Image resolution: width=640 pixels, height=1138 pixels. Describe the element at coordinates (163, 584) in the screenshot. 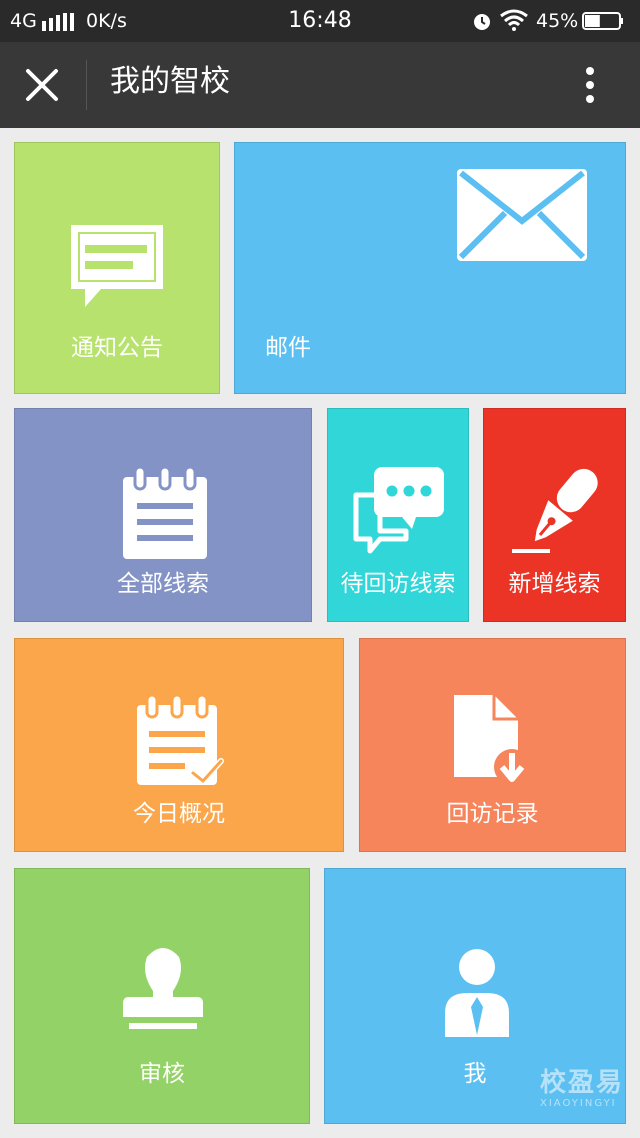

I see `tile-all-leads-label: 全部线索` at that location.